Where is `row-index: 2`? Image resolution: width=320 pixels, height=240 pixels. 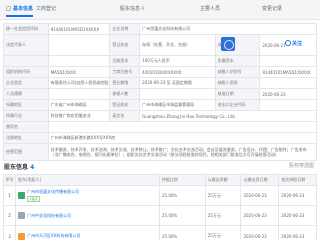 row-index: 2 is located at coordinates (10, 215).